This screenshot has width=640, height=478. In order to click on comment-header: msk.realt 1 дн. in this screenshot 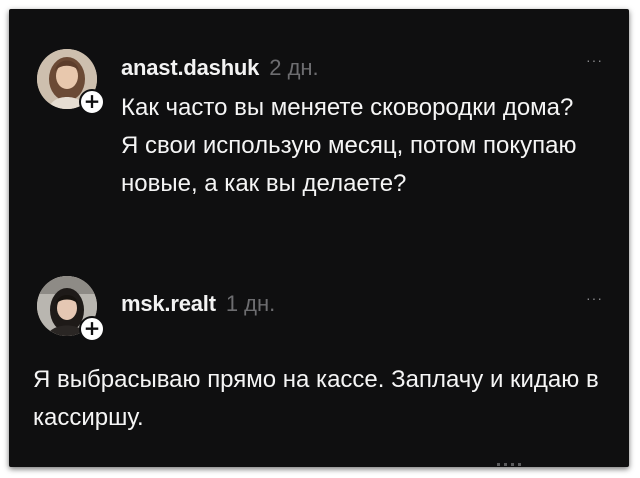, I will do `click(198, 304)`.